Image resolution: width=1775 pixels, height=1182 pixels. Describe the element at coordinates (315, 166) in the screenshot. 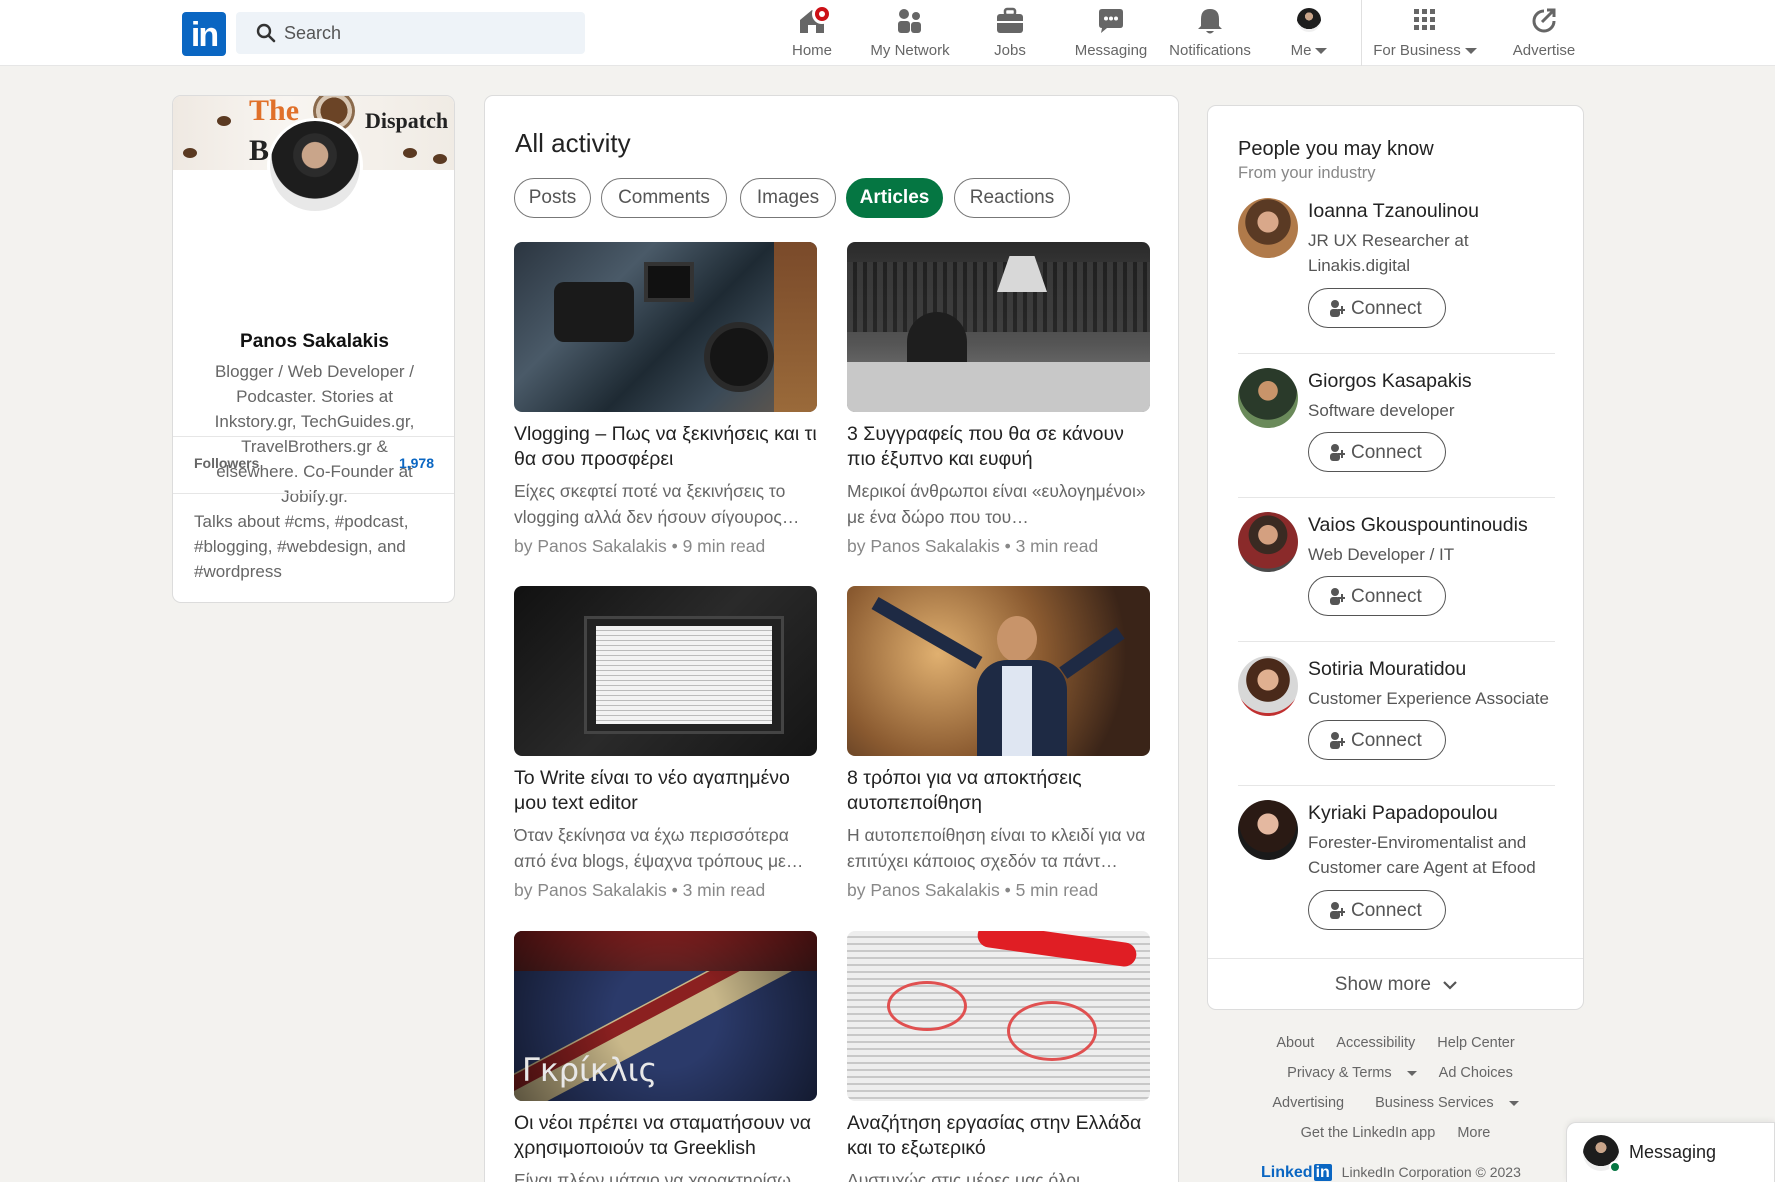

I see `profile-avatar` at that location.